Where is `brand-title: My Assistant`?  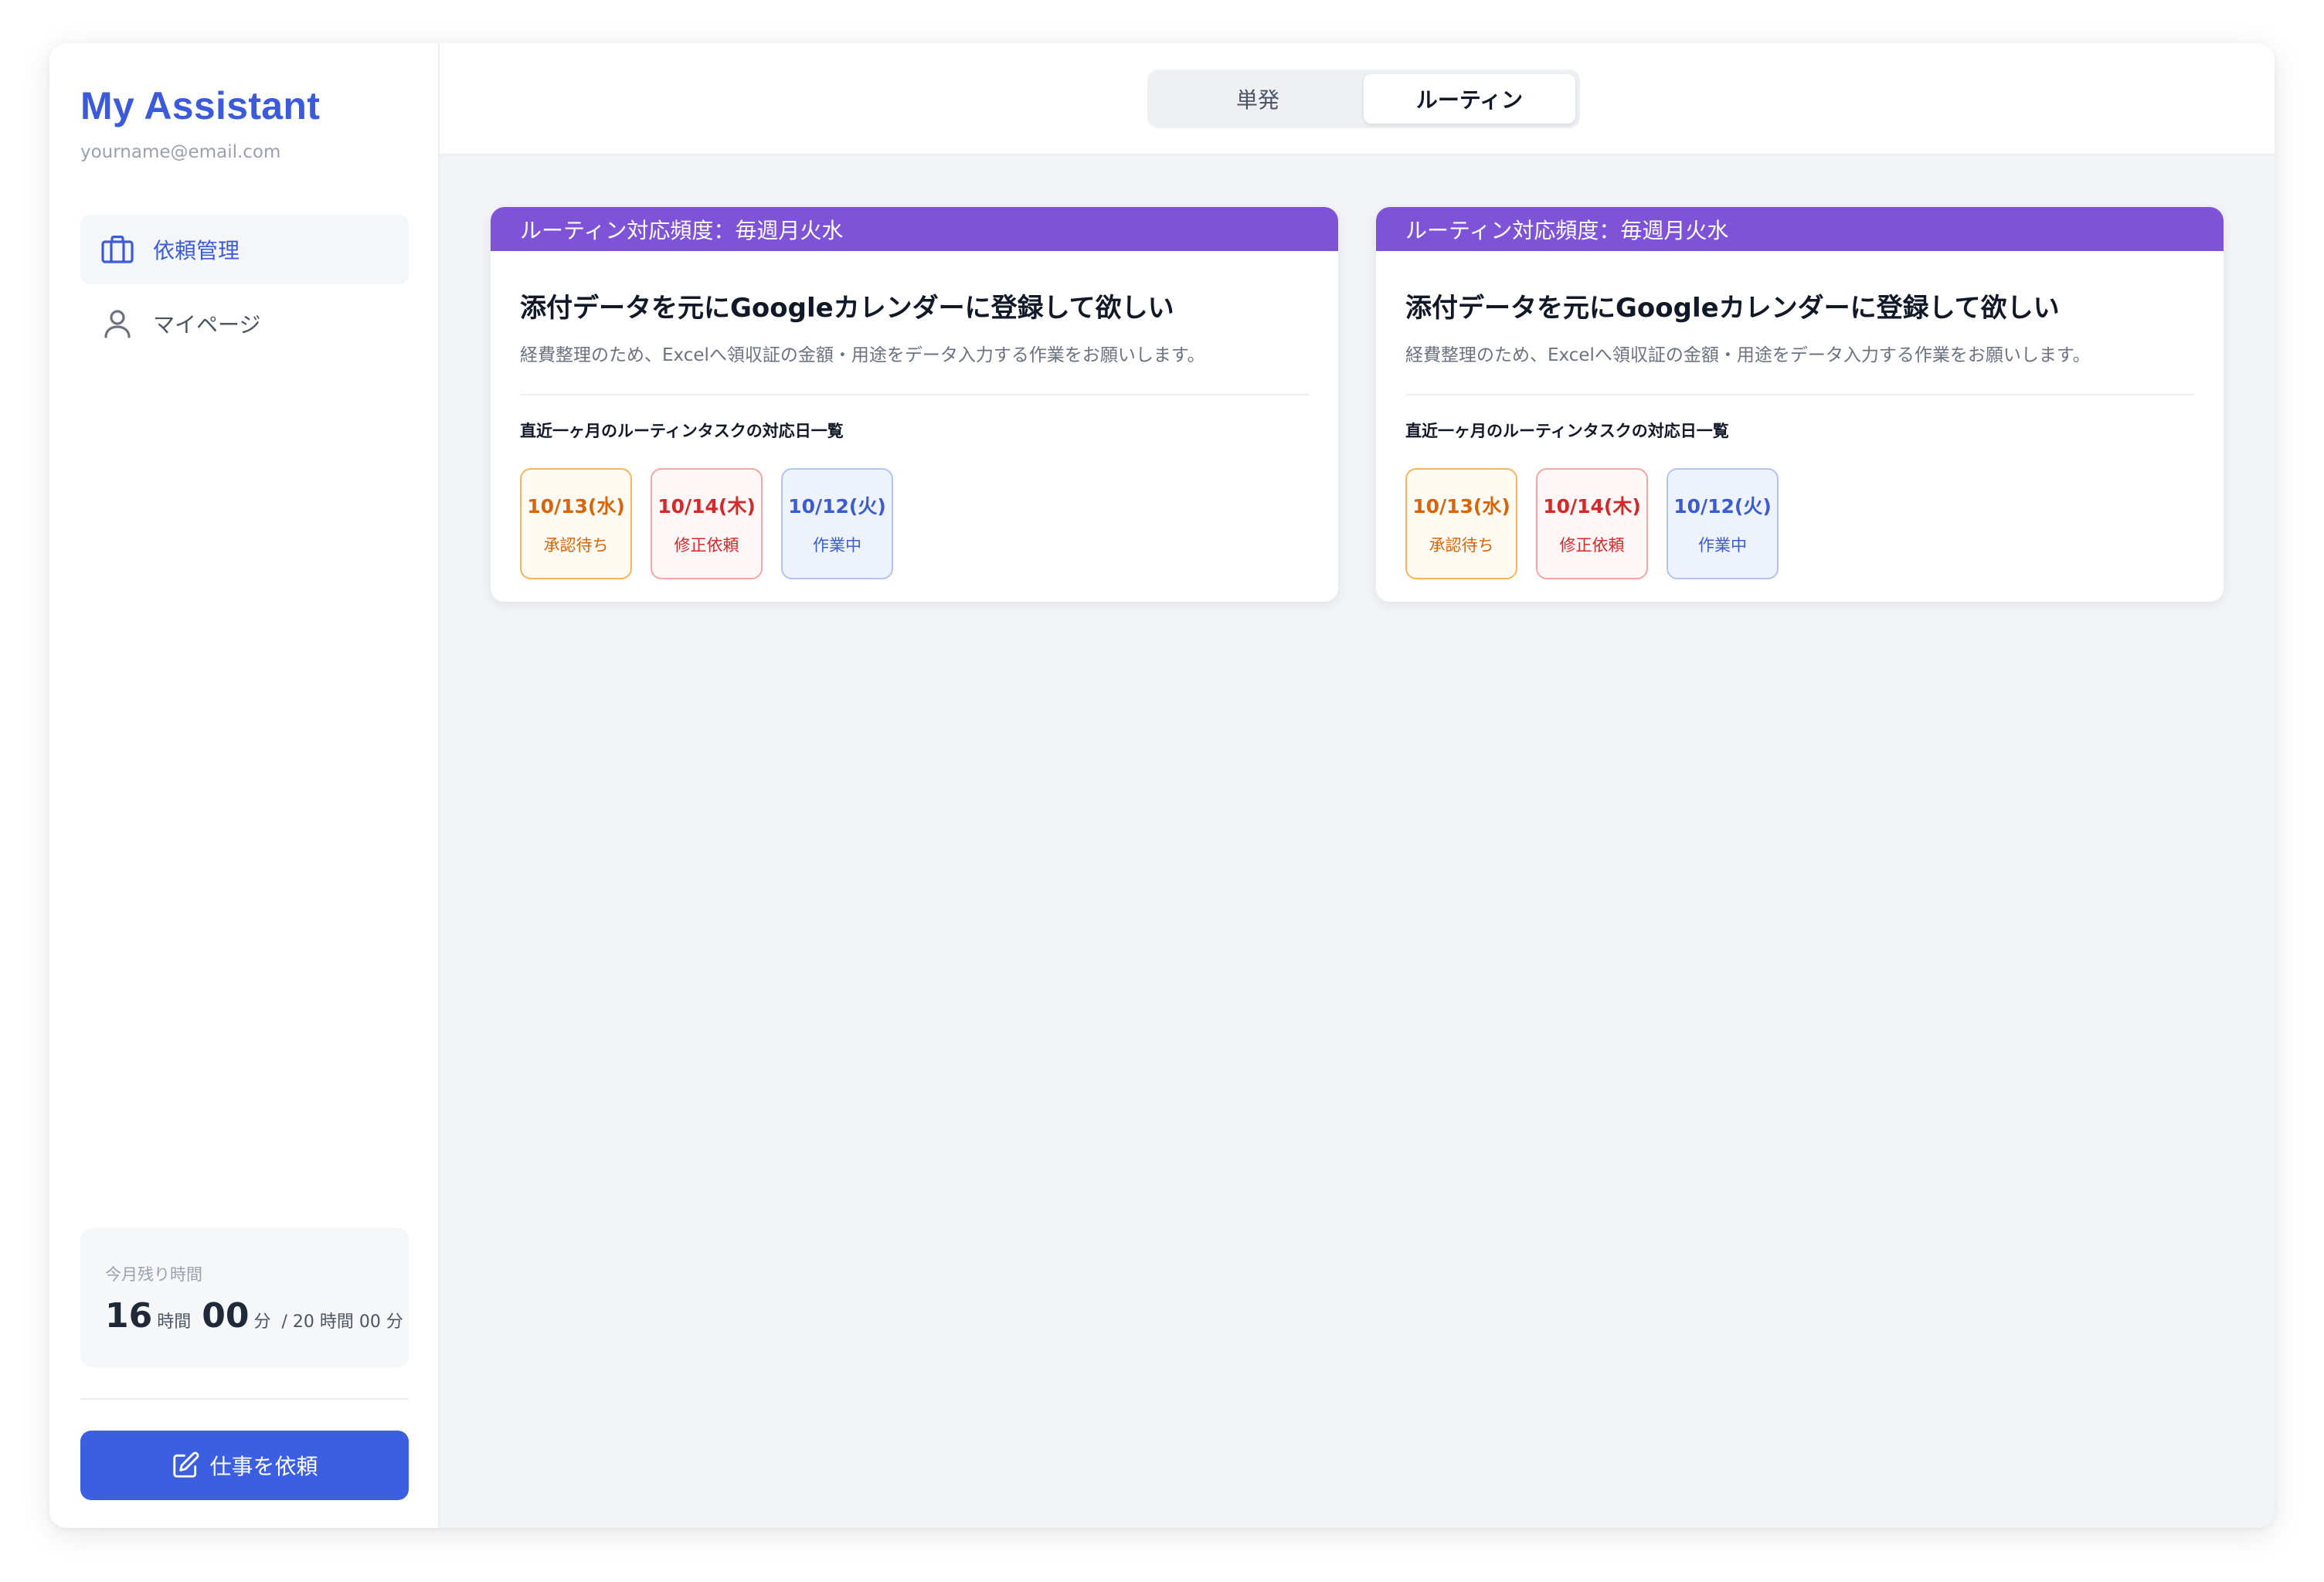
brand-title: My Assistant is located at coordinates (200, 106).